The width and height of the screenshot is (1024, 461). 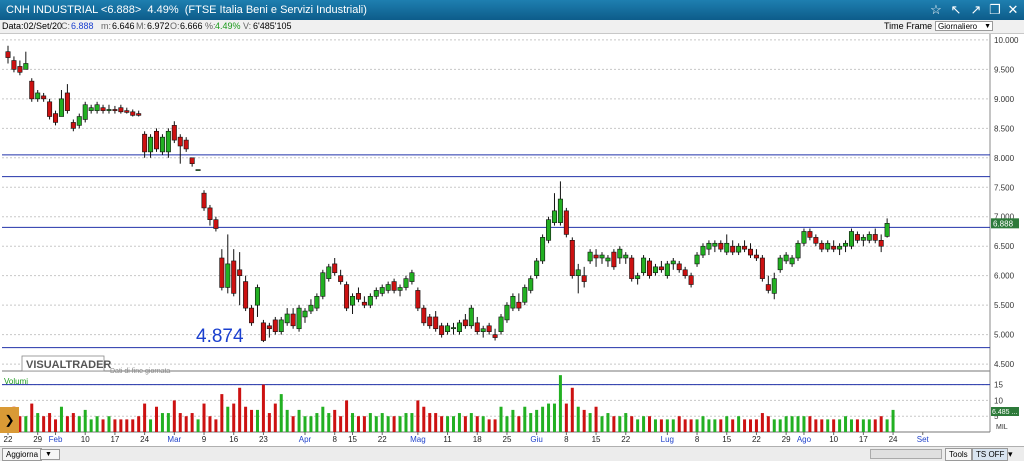 I want to click on data-note: Dati di fine giornata, so click(x=140, y=371).